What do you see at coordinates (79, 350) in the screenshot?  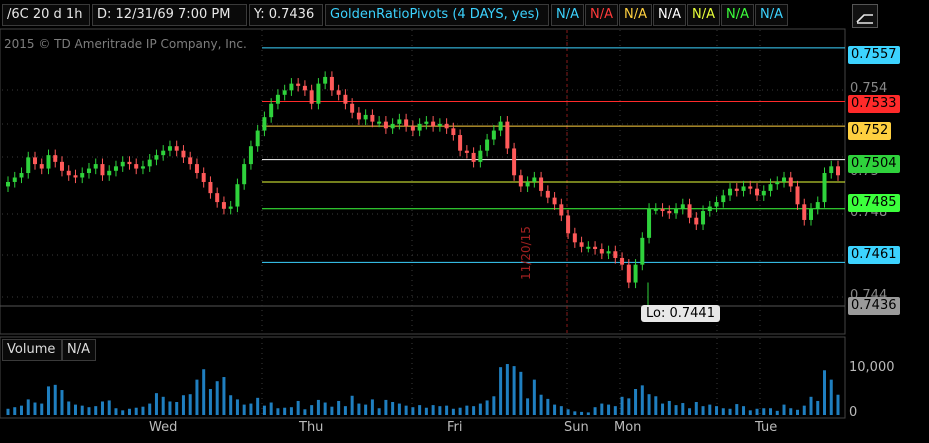 I see `volume-value: N/A` at bounding box center [79, 350].